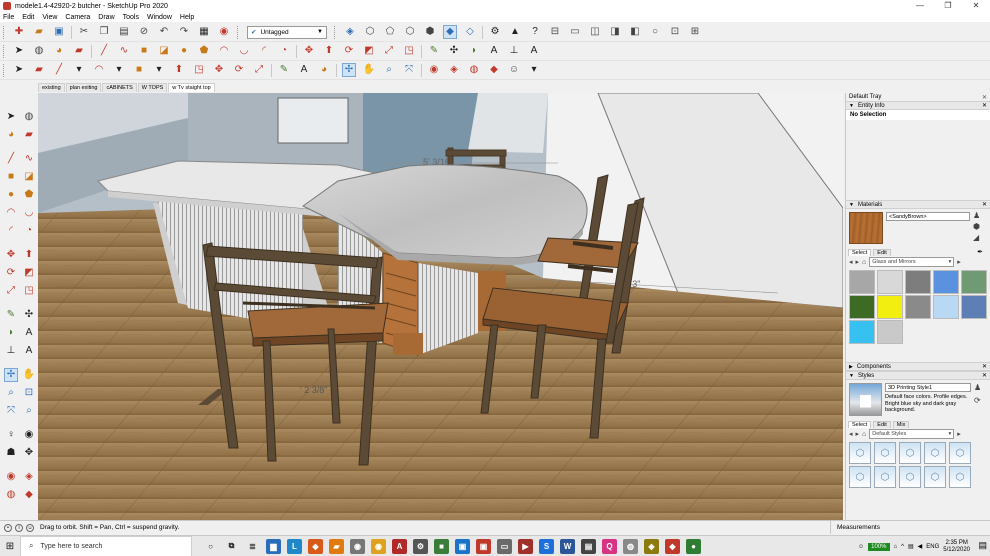  Describe the element at coordinates (29, 411) in the screenshot. I see `previous-view-icon: ⌕` at that location.